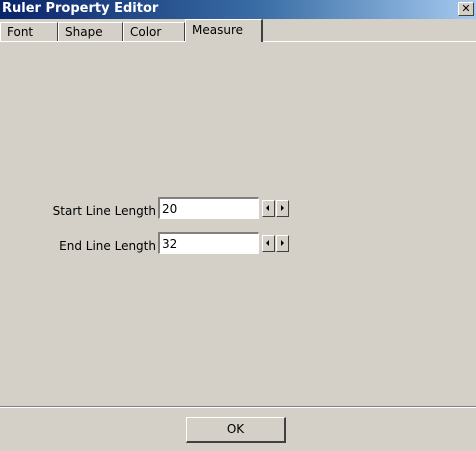  I want to click on tab-measure-label: Measure, so click(217, 30).